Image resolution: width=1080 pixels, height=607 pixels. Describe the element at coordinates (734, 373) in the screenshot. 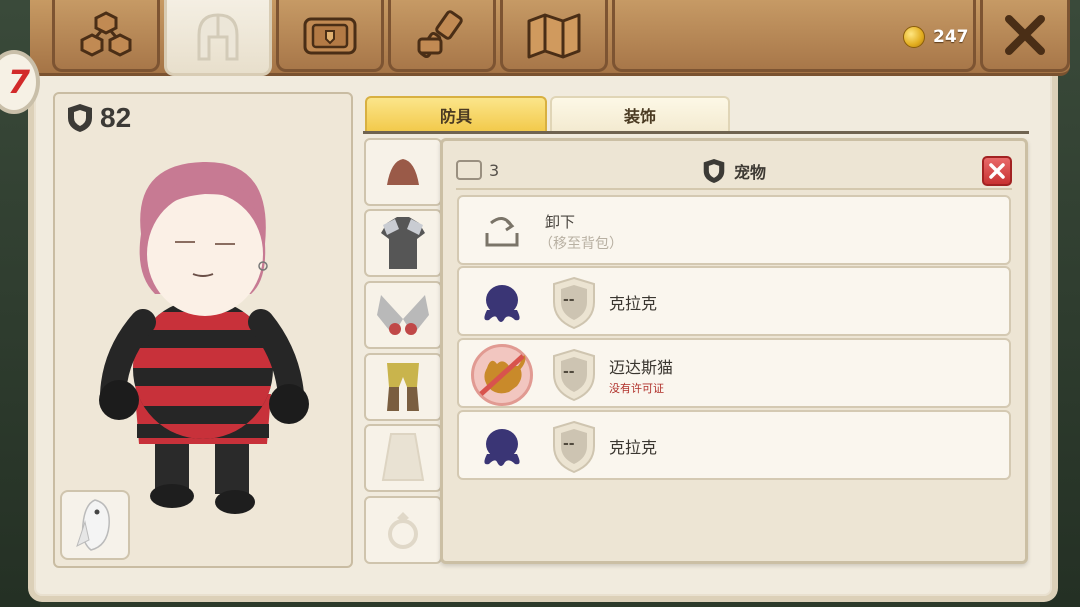

I see `pet-row: -- 迈达斯猫 没有许可证` at that location.